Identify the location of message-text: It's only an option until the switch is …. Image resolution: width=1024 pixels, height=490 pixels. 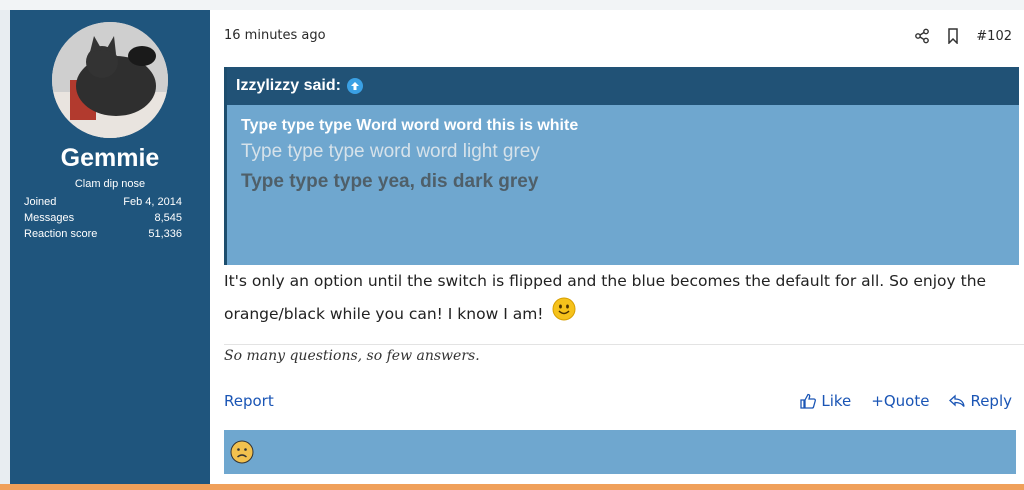
(605, 297).